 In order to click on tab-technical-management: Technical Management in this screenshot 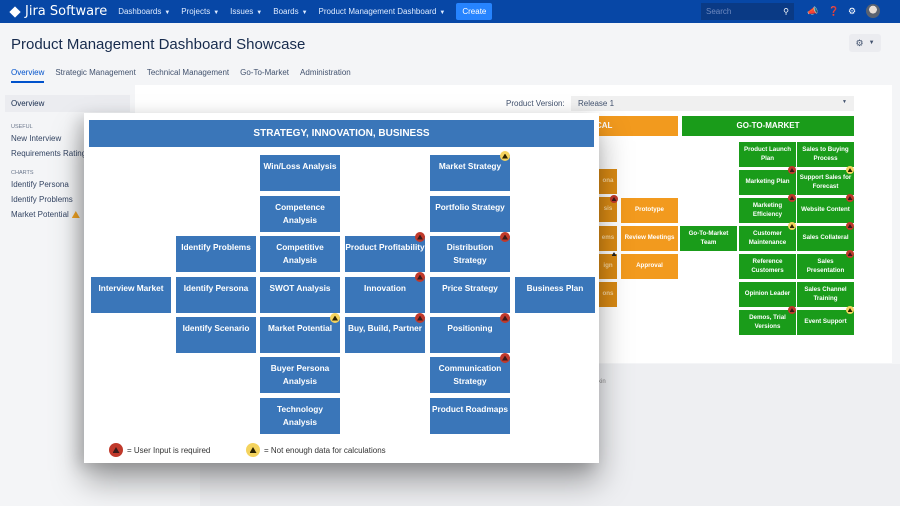, I will do `click(188, 75)`.